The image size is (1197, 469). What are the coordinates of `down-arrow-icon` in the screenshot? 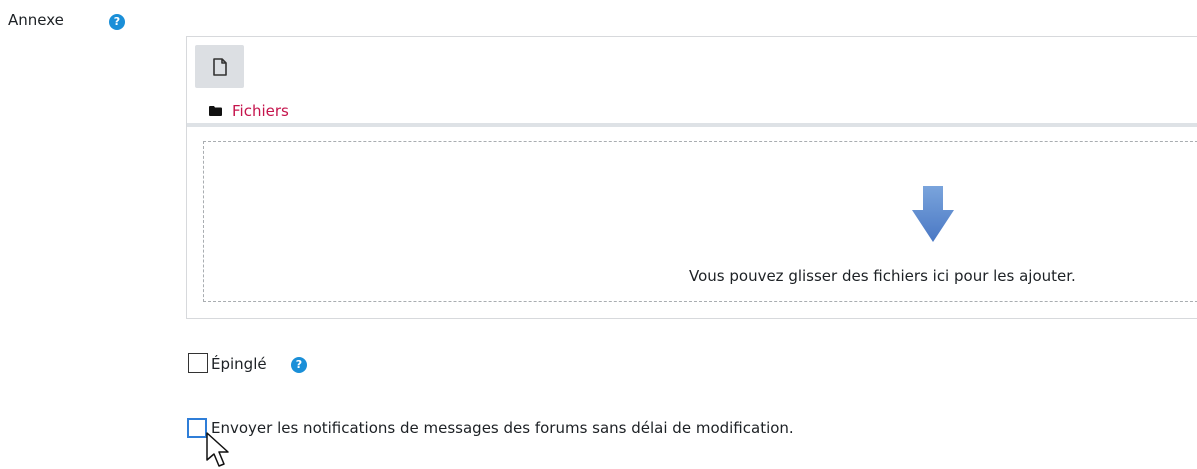 It's located at (933, 214).